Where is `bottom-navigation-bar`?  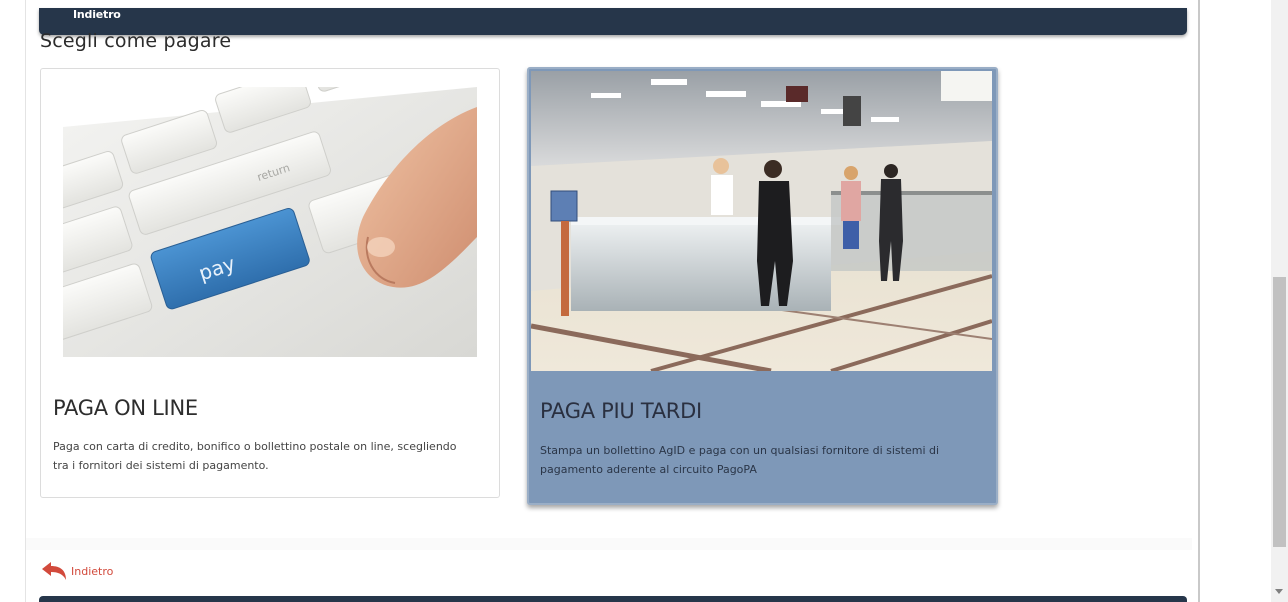 bottom-navigation-bar is located at coordinates (613, 599).